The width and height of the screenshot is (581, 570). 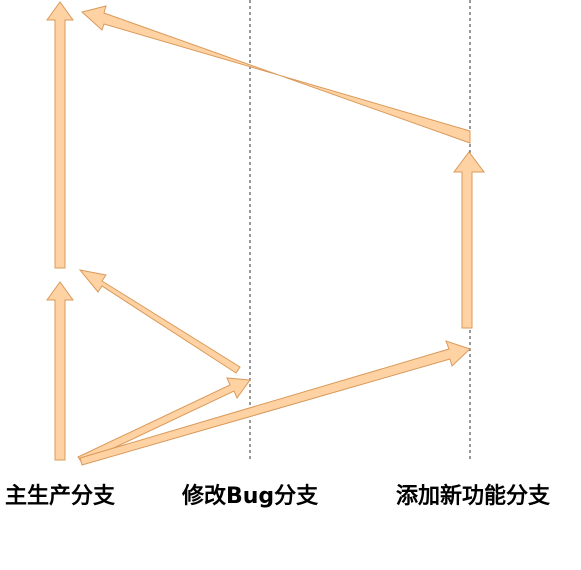 What do you see at coordinates (250, 496) in the screenshot?
I see `bugfix-branch-label: 修改Bug分支` at bounding box center [250, 496].